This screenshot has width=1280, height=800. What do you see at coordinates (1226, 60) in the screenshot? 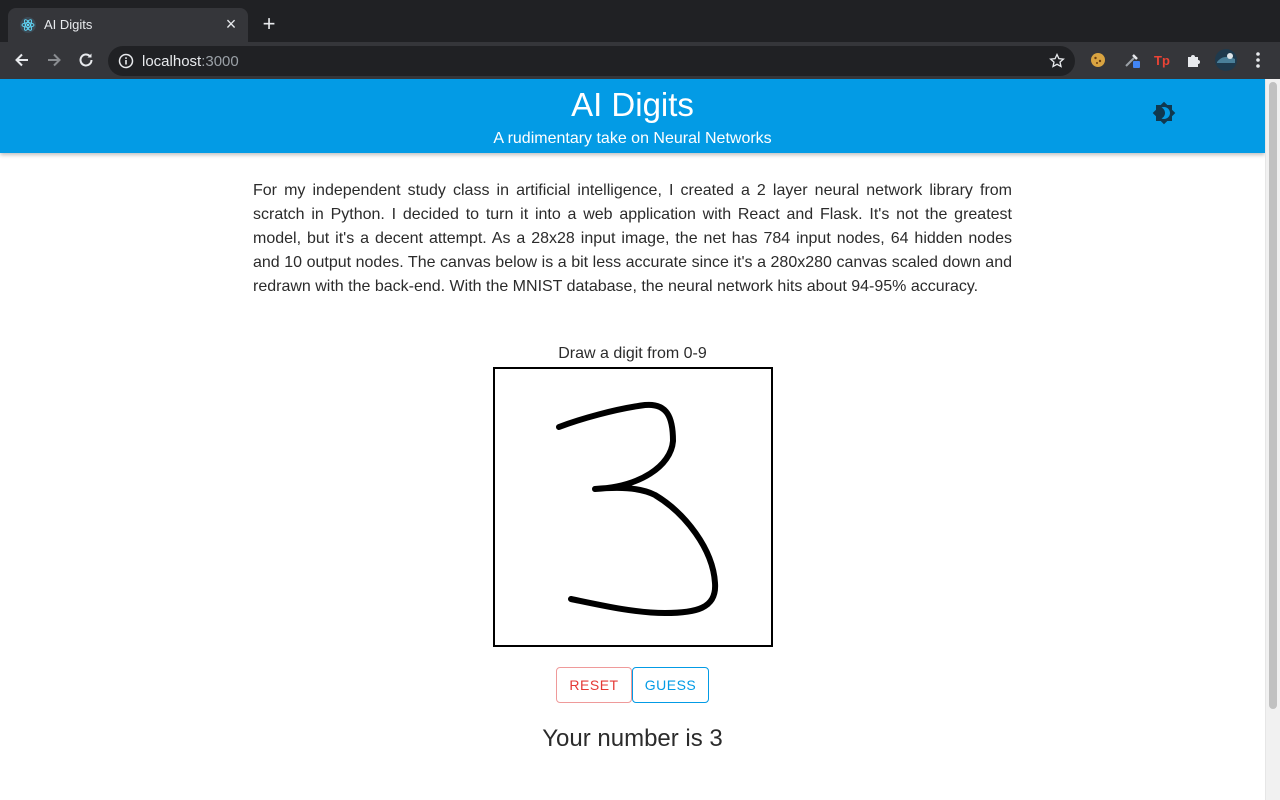
I see `profile-avatar` at bounding box center [1226, 60].